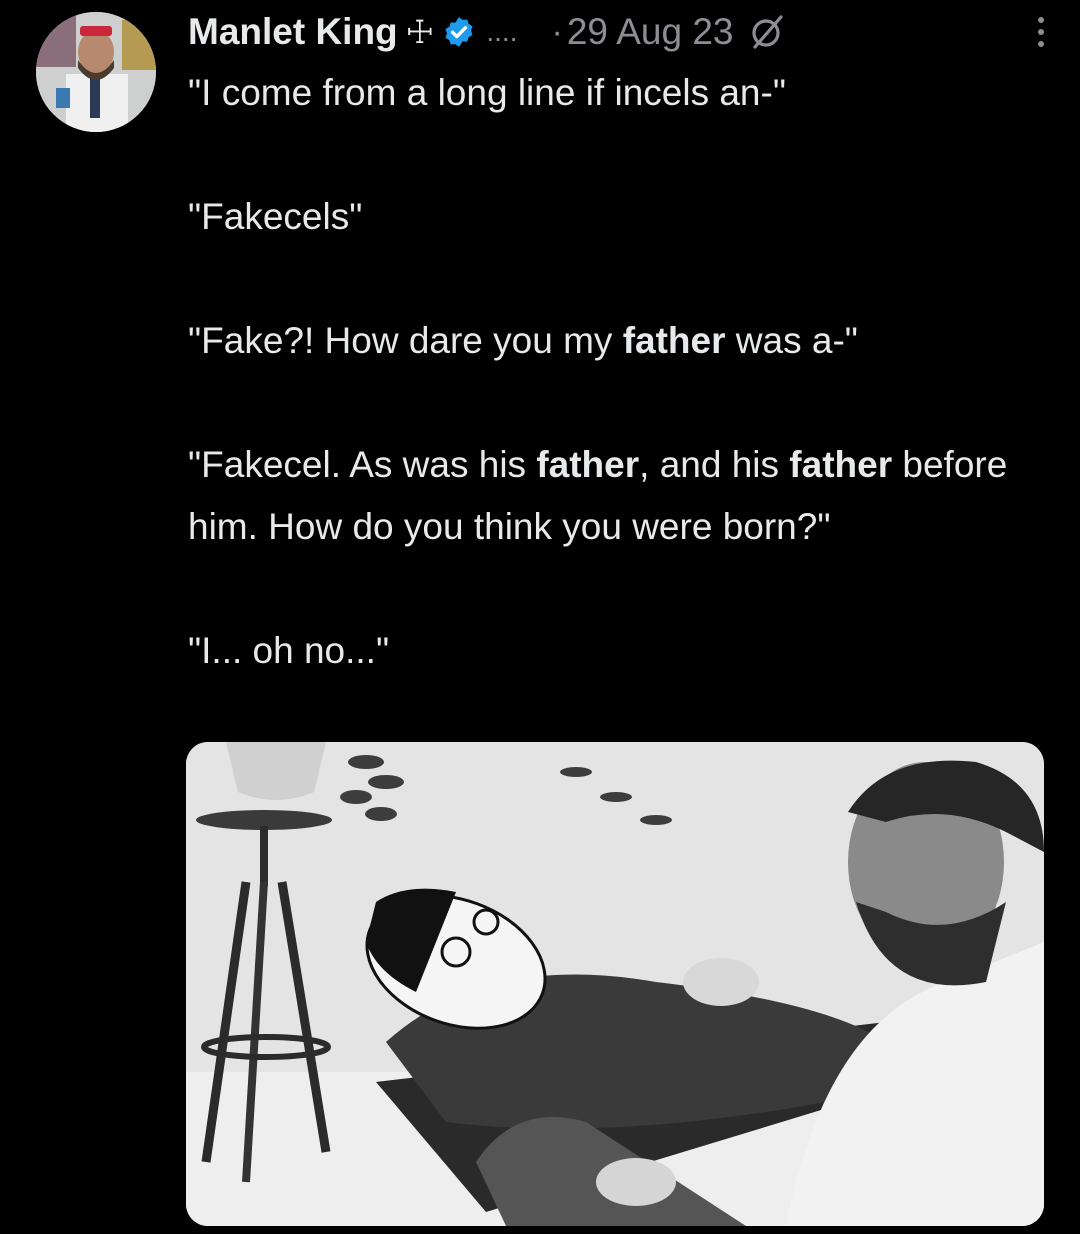 This screenshot has width=1080, height=1234. Describe the element at coordinates (275, 216) in the screenshot. I see `tweet-line-2: "Fakecels"` at that location.